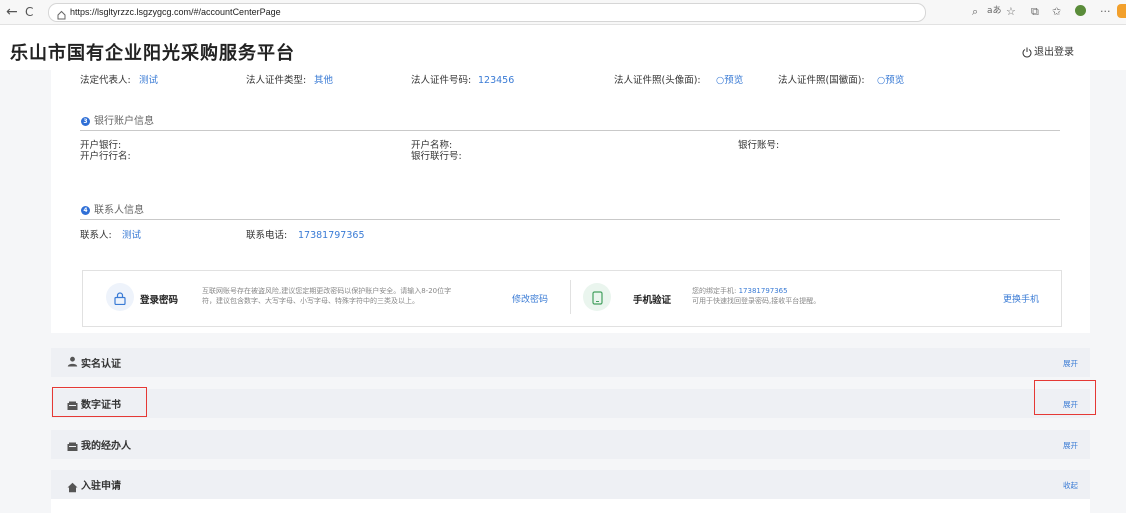 This screenshot has width=1126, height=513. I want to click on password-desc-line1: 互联网账号存在被盗风险,建议您定期更改密码以保护账户安全。请输入8-20位字, so click(327, 291).